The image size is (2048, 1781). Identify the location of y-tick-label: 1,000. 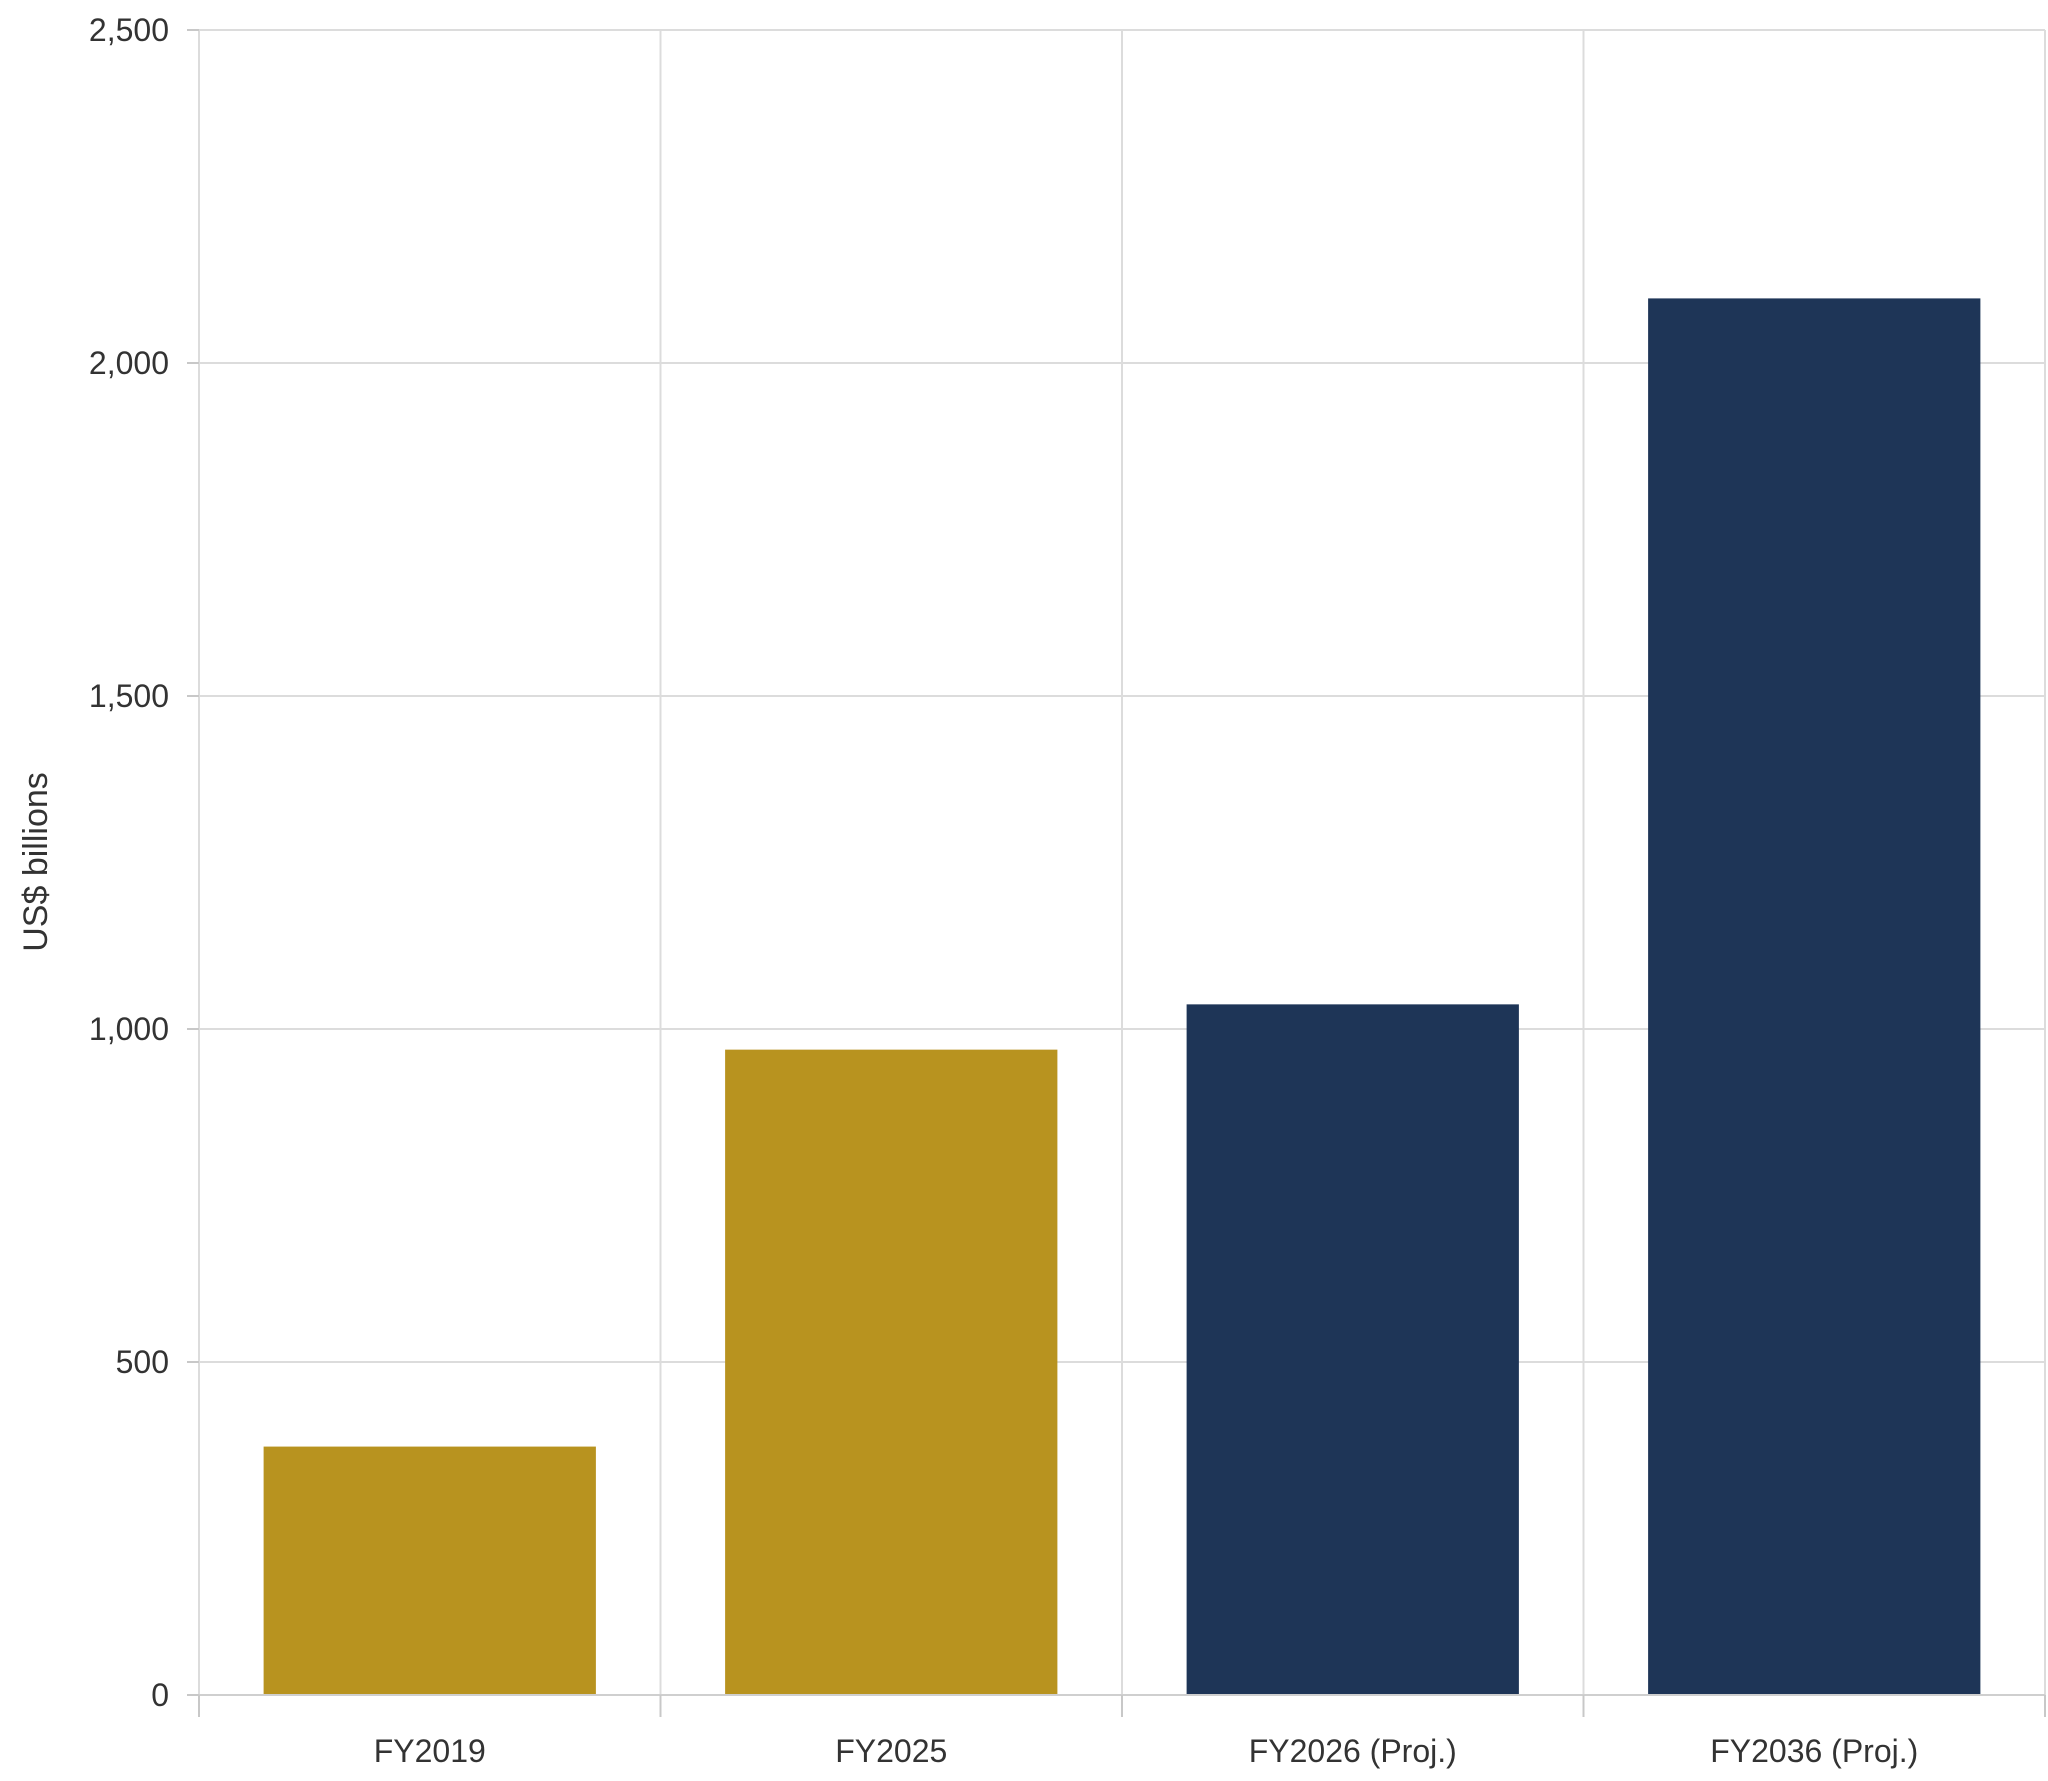
(129, 1029).